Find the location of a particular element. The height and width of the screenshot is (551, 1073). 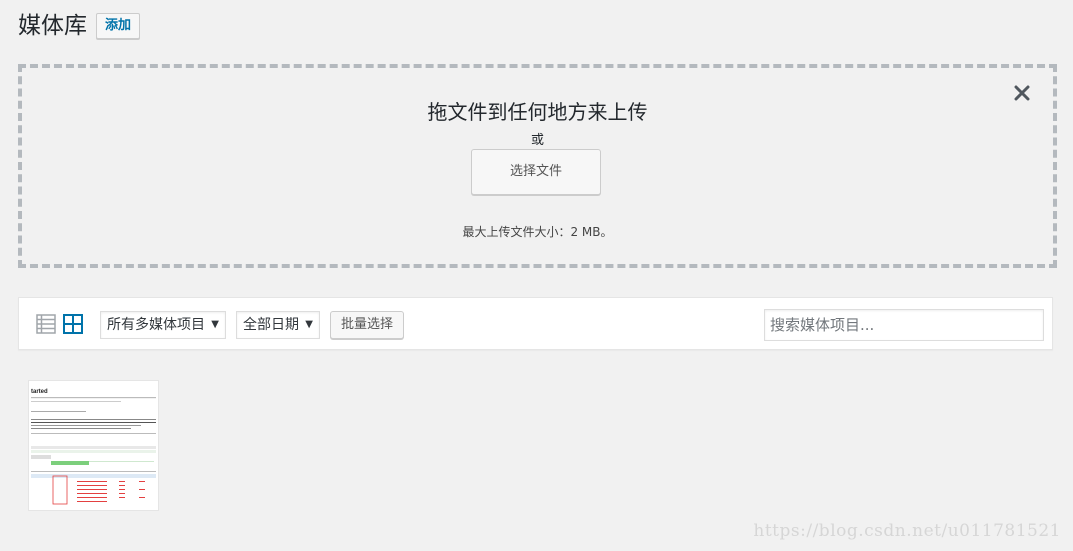

grid-view-icon-svg is located at coordinates (73, 324).